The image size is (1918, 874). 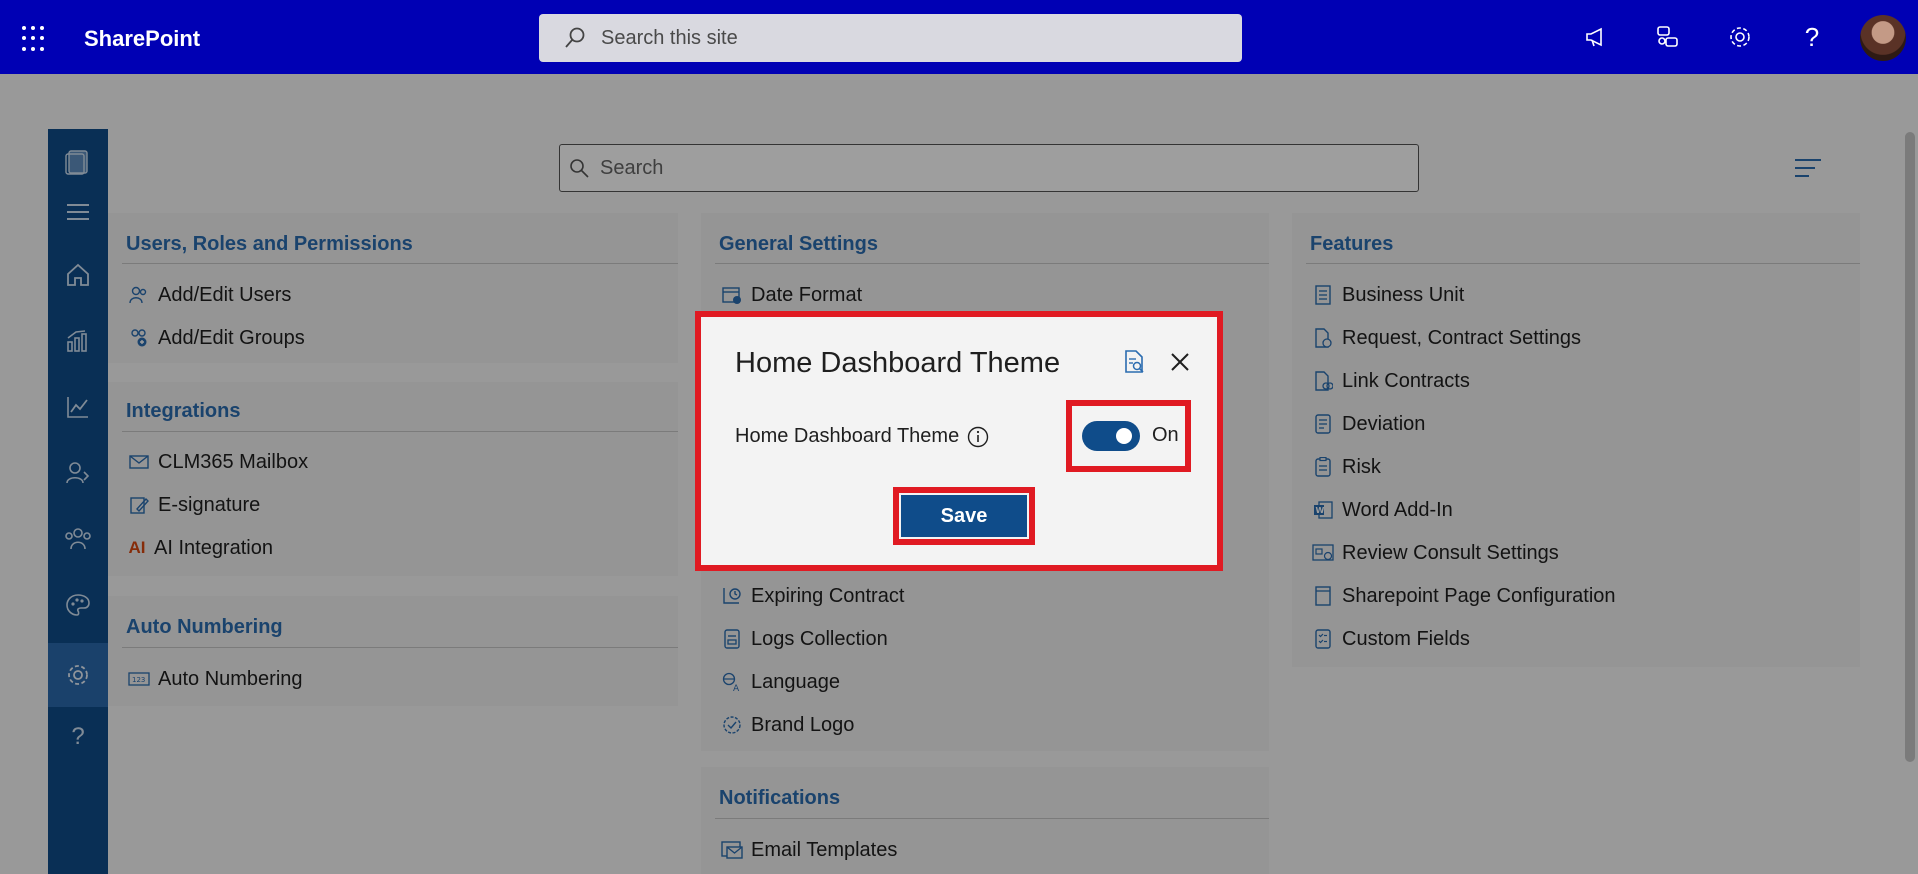 What do you see at coordinates (142, 39) in the screenshot?
I see `brand-title: SharePoint` at bounding box center [142, 39].